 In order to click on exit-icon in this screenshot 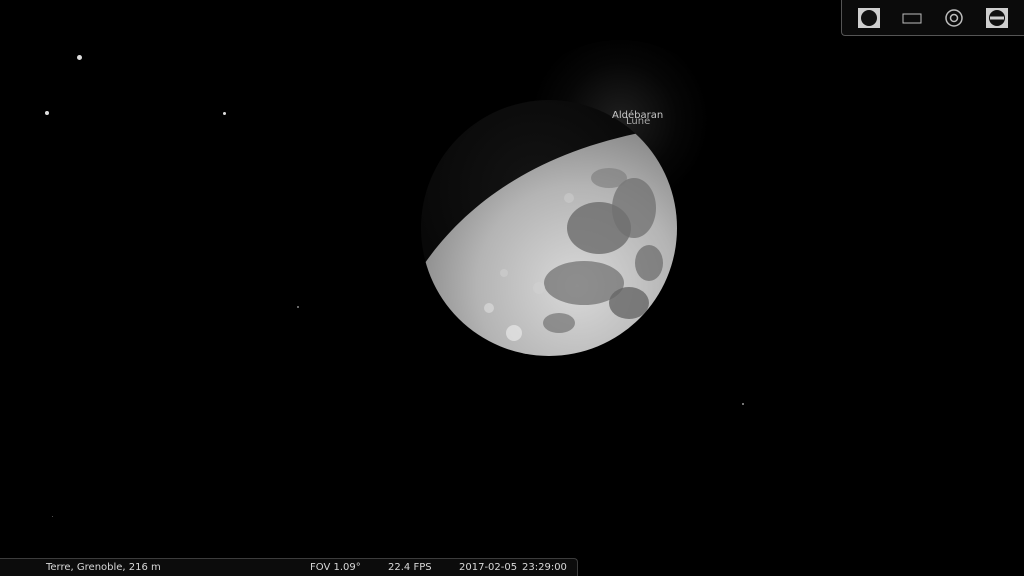, I will do `click(996, 17)`.